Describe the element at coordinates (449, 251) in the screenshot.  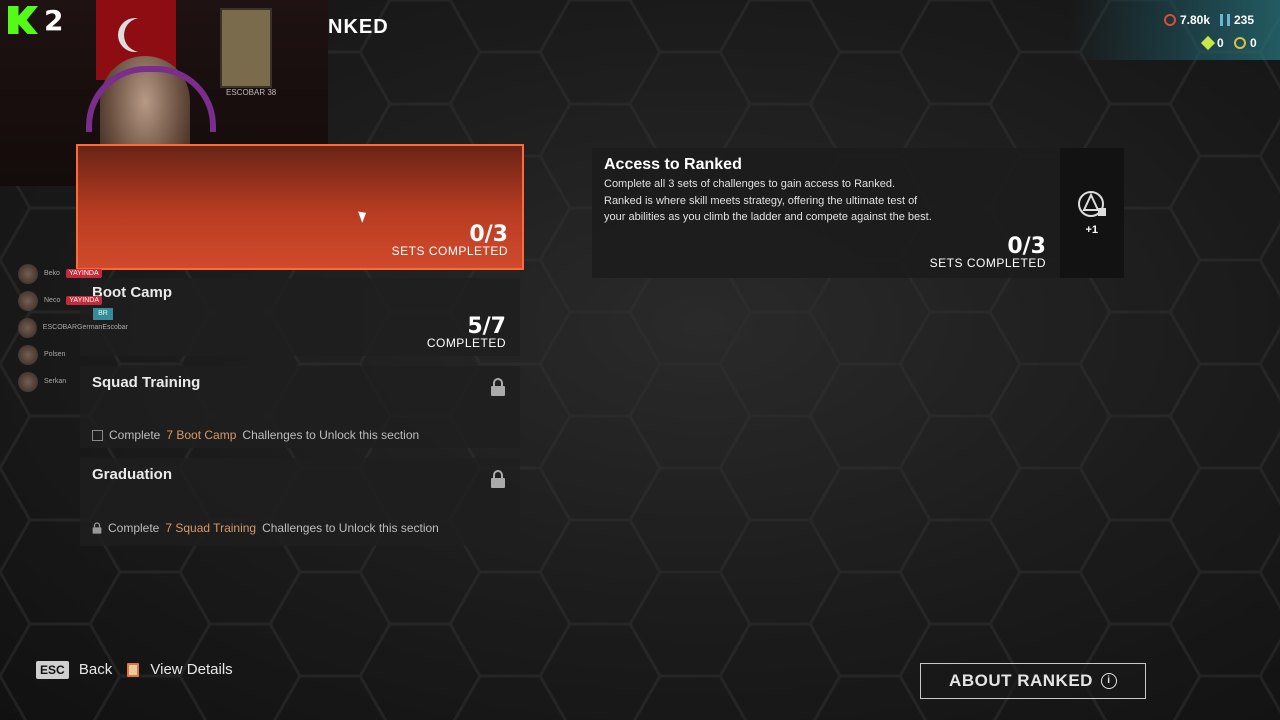
I see `sets-label: SETS COMPLETED` at that location.